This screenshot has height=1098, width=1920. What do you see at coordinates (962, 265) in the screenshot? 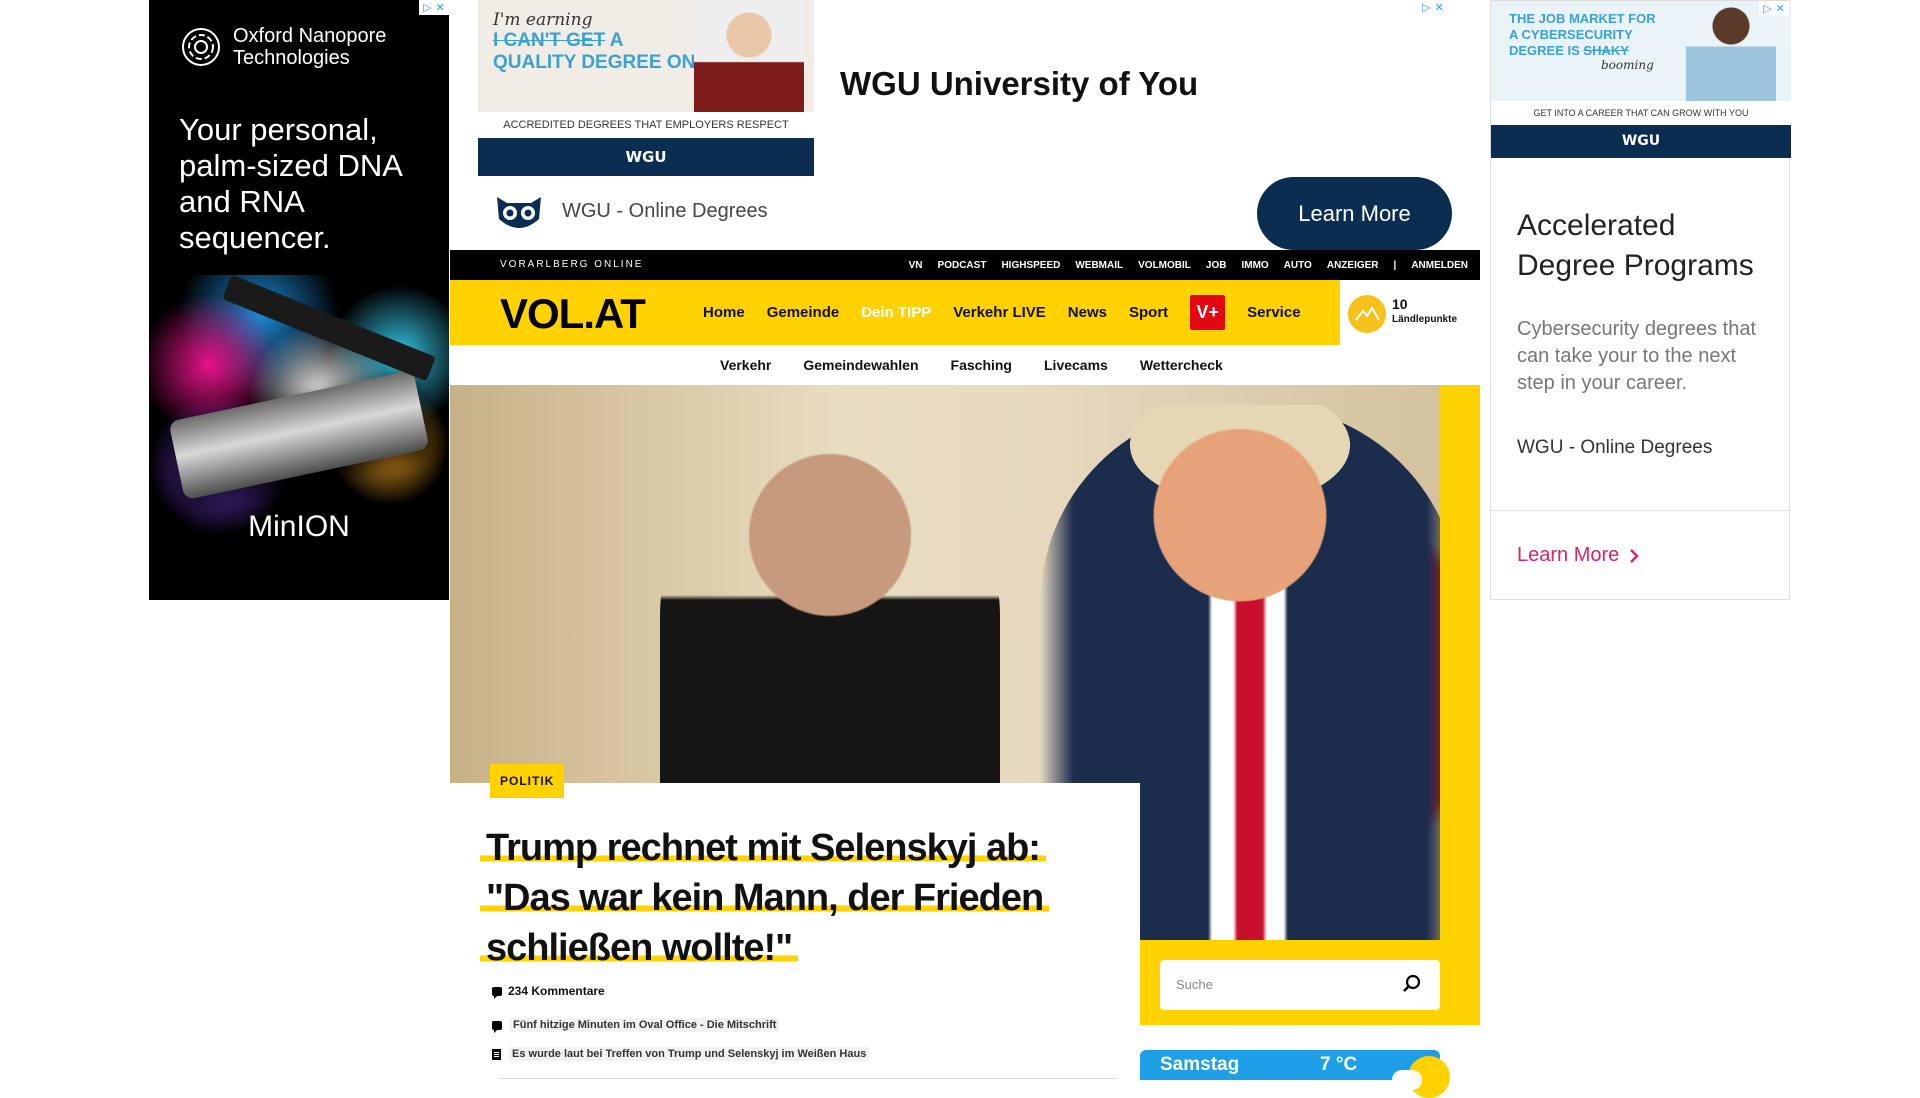
I see `top-link-podcast: PODCAST` at bounding box center [962, 265].